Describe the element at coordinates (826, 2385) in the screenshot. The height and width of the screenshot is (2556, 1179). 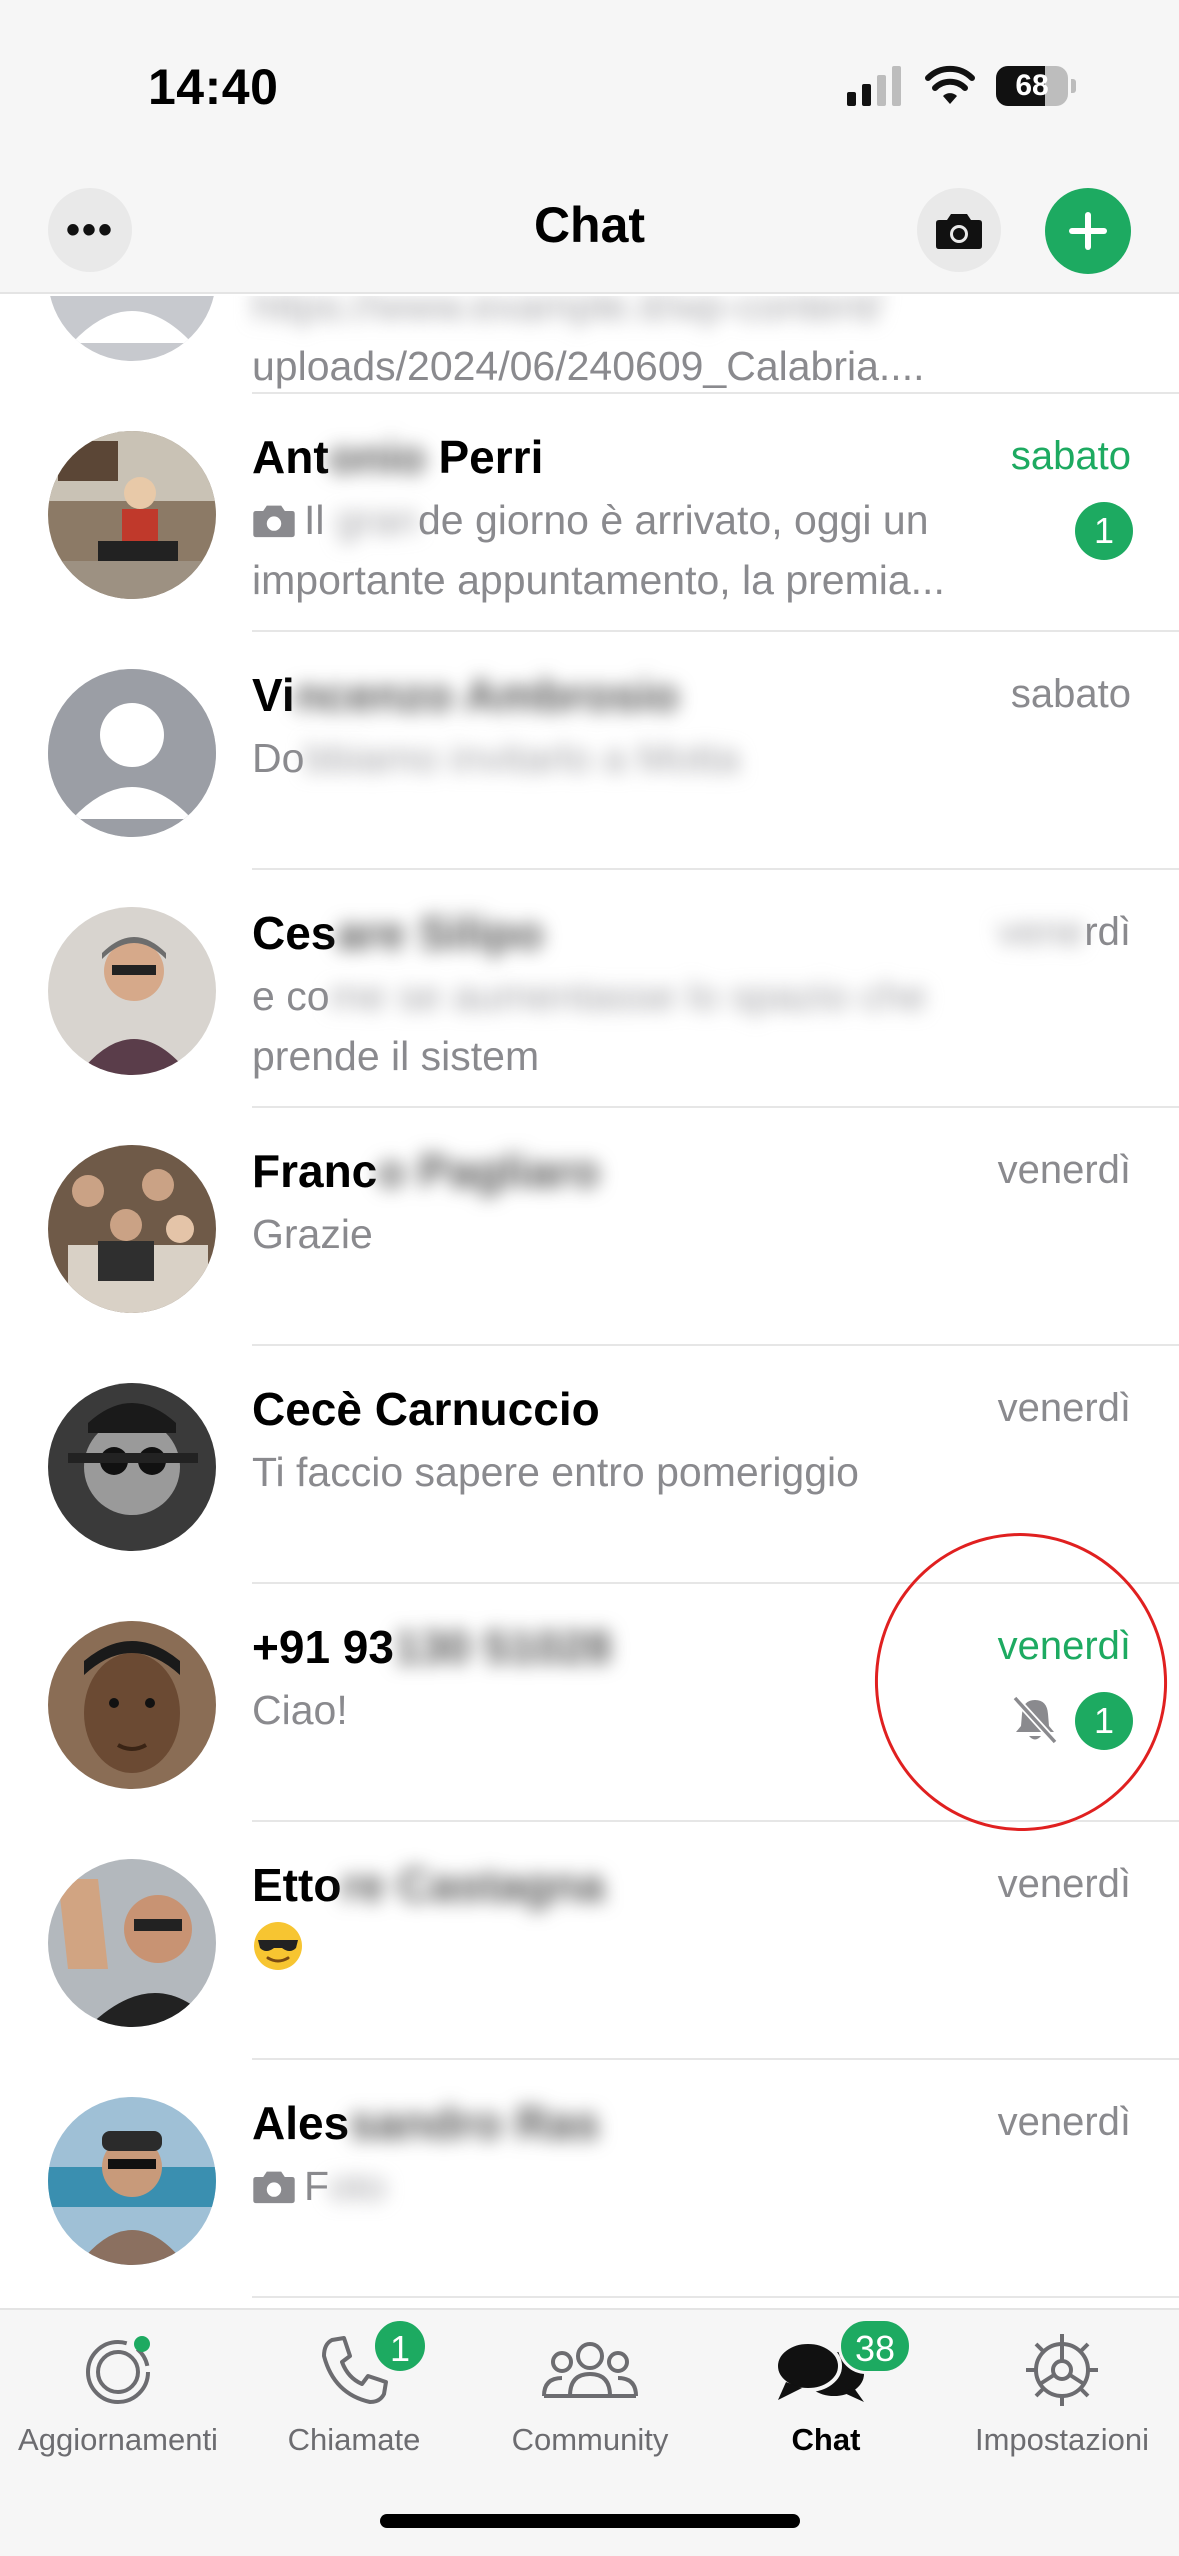
I see `tab-chat: 38 Chat` at that location.